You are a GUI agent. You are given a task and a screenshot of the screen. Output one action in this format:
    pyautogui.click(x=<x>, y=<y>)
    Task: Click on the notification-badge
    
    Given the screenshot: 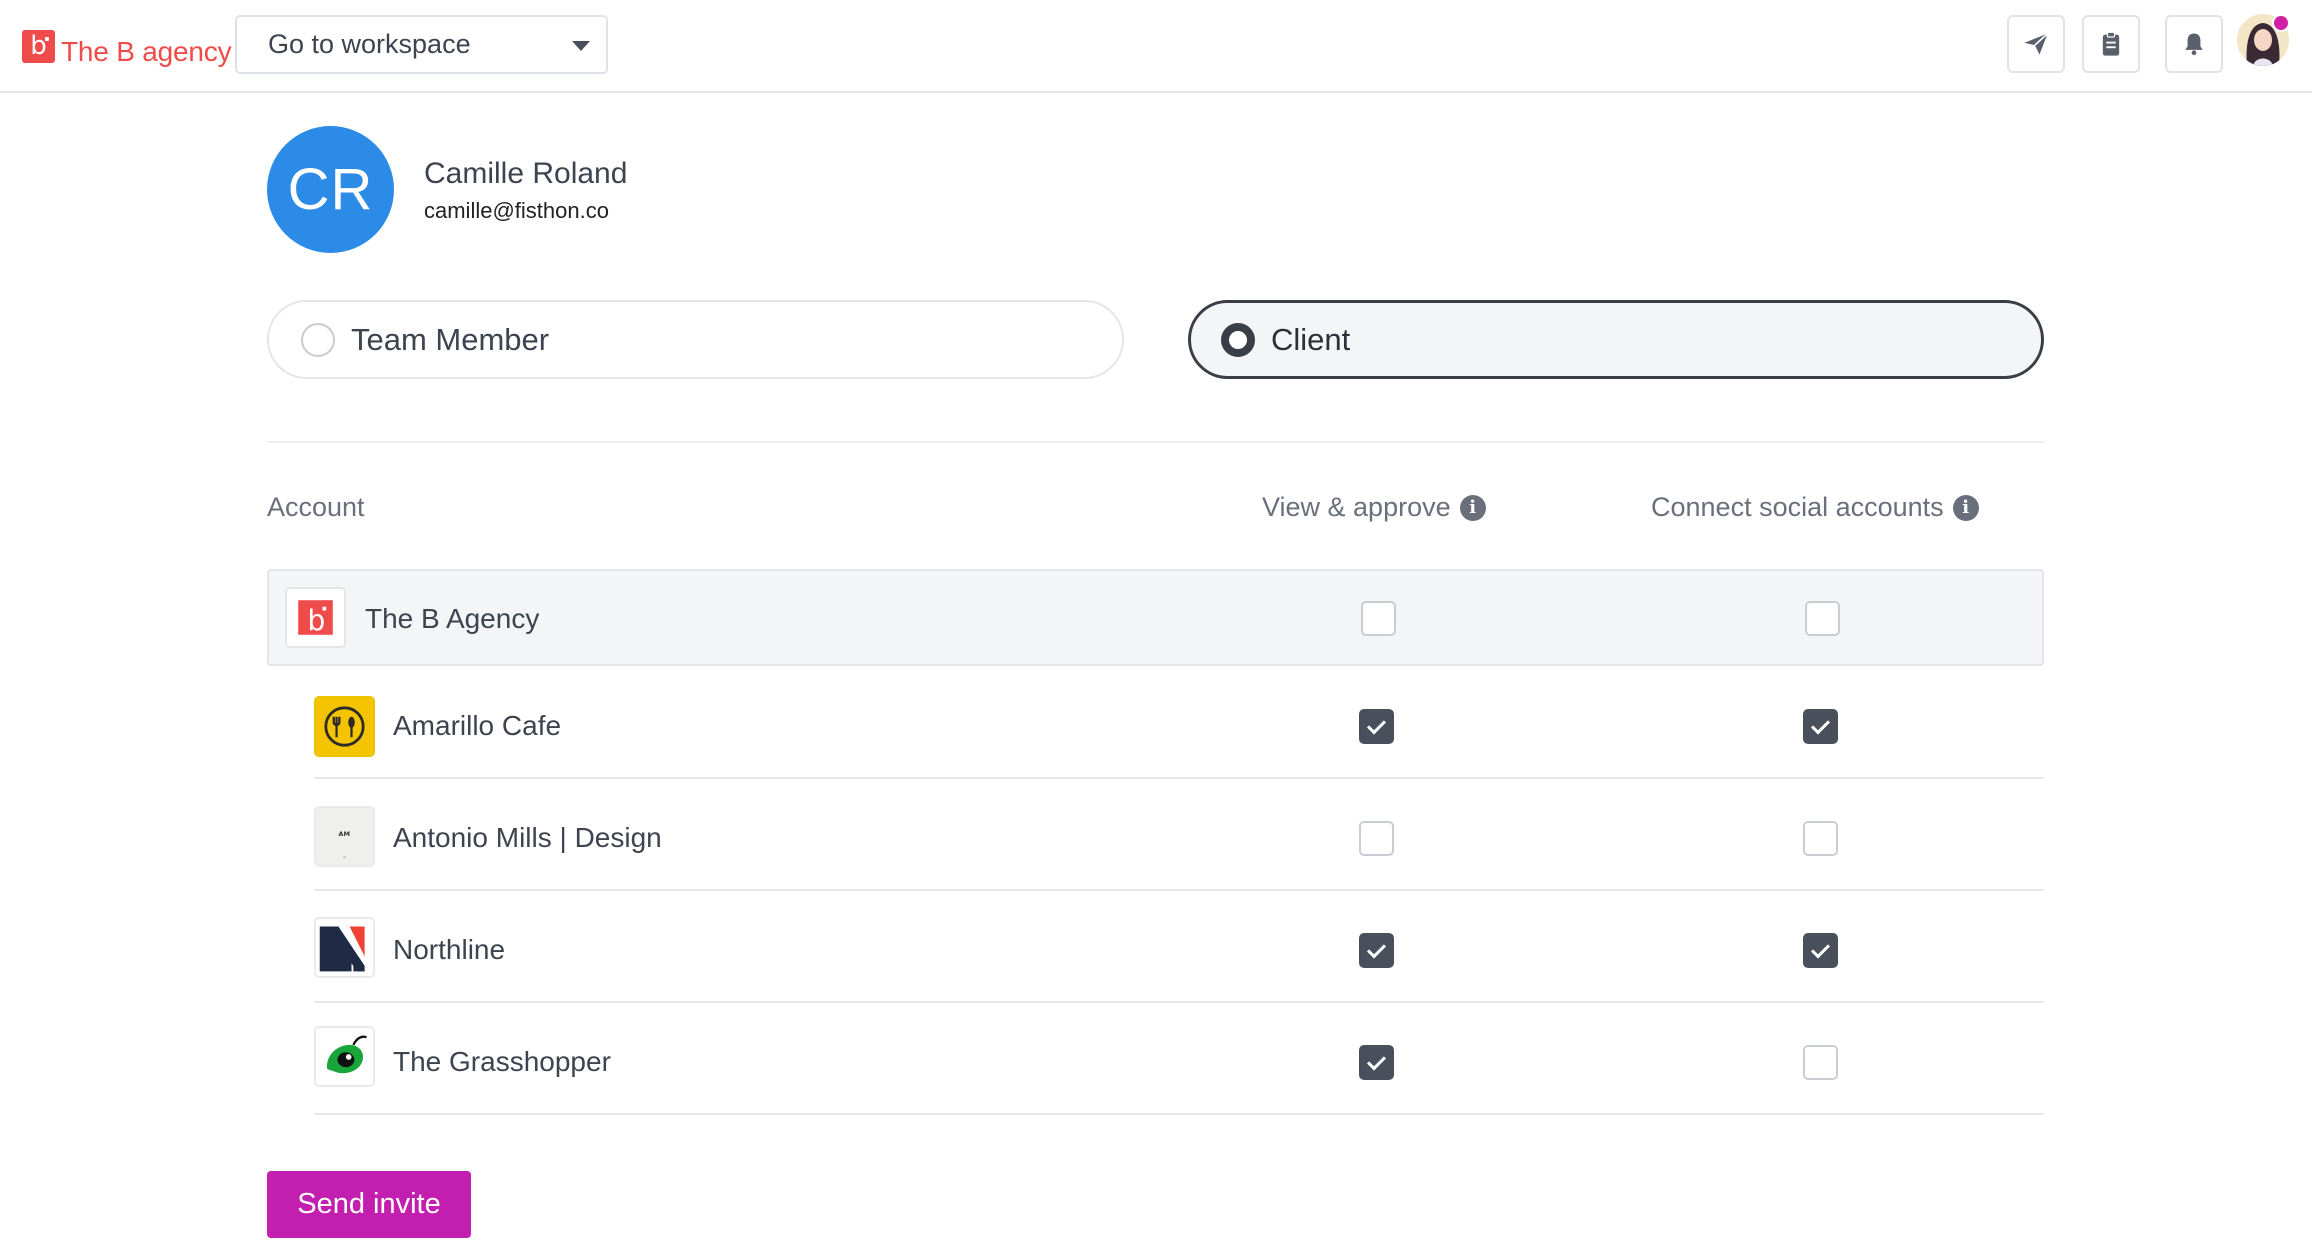 What is the action you would take?
    pyautogui.click(x=2281, y=23)
    